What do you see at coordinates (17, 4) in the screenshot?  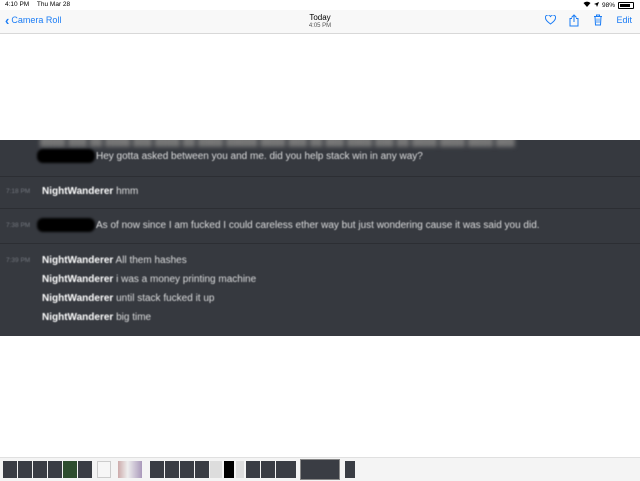 I see `status-time: 4:10 PM` at bounding box center [17, 4].